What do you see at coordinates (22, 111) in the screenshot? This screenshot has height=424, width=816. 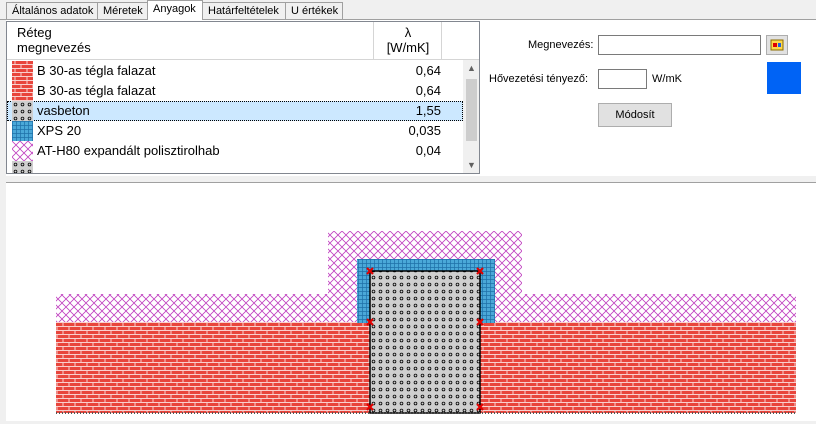 I see `concrete-pattern-swatch` at bounding box center [22, 111].